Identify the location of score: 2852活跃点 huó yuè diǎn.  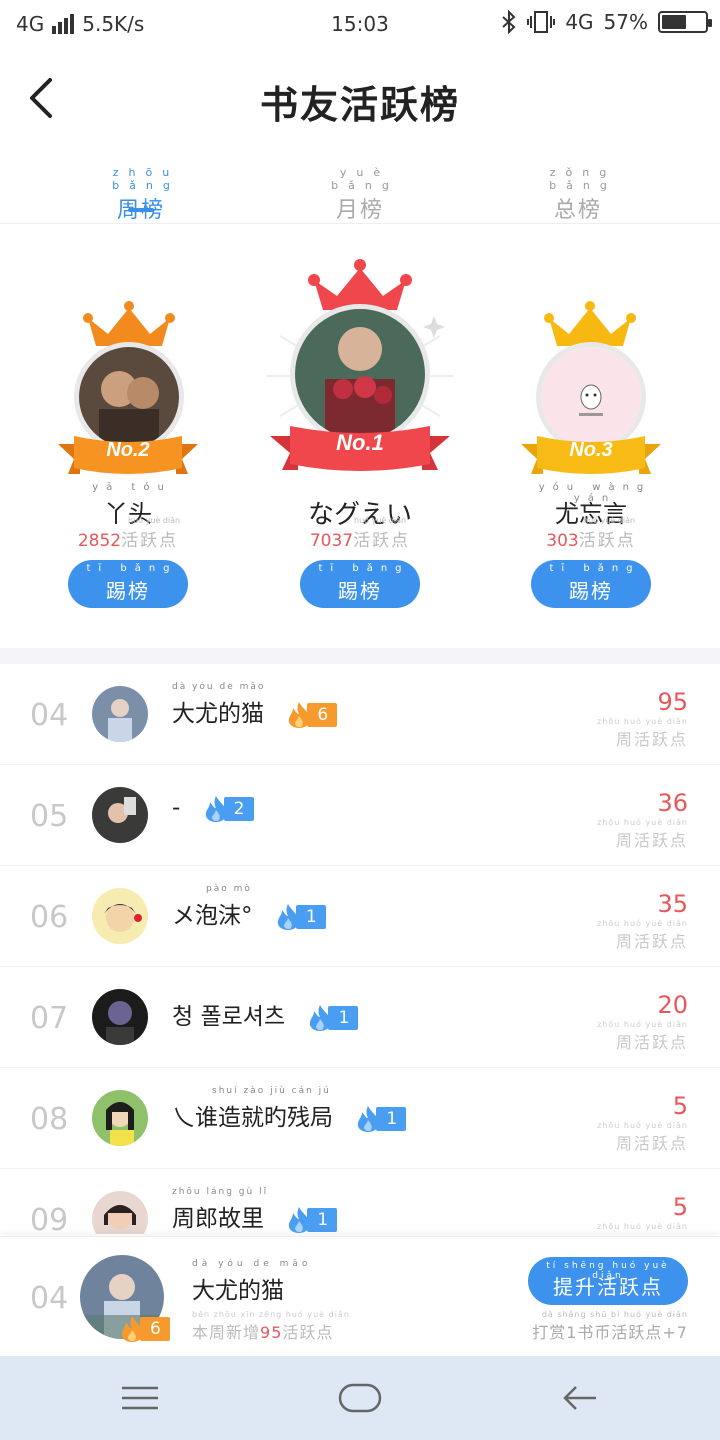
(128, 533).